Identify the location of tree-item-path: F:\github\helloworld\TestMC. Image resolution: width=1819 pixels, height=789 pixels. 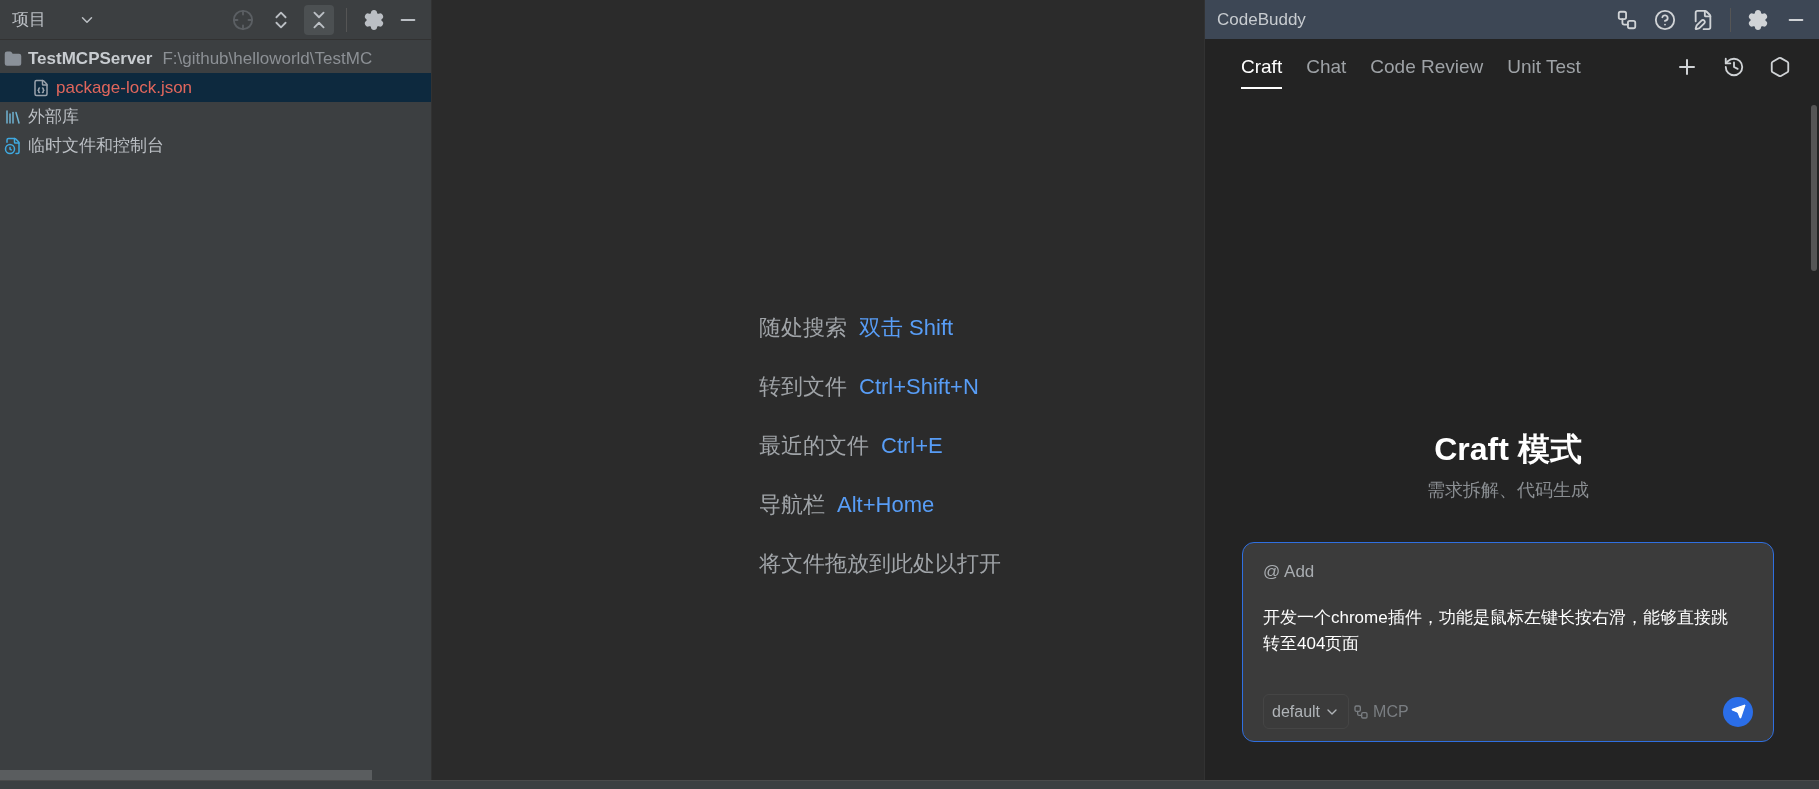
(267, 58).